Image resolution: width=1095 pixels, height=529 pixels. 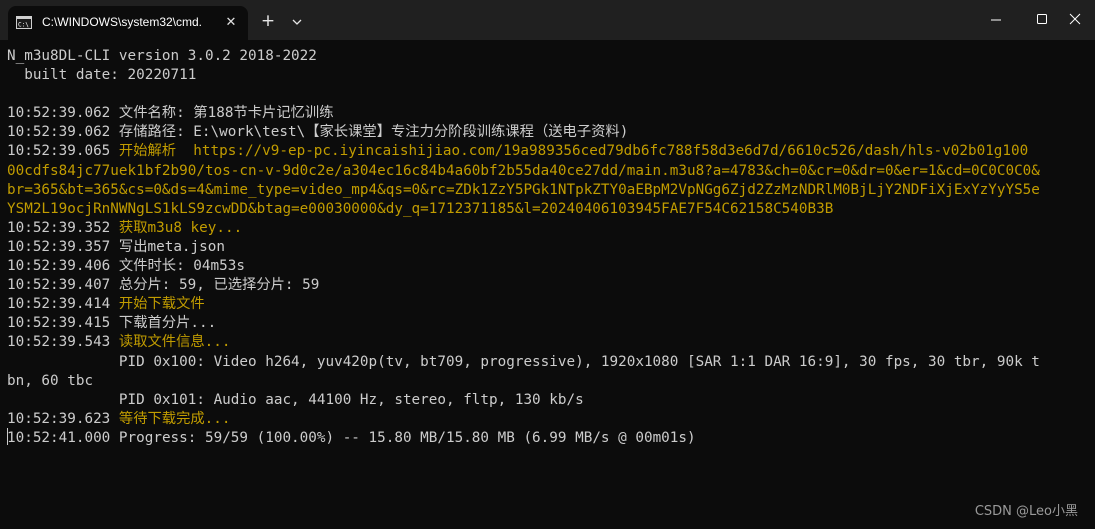 I want to click on maximize-button, so click(x=1042, y=20).